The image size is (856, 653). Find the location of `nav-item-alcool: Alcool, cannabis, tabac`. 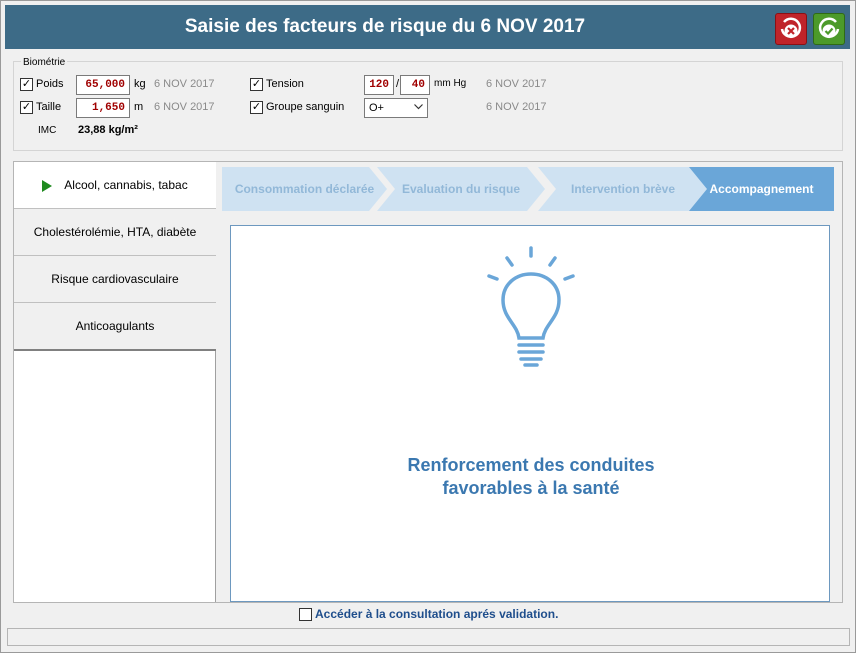

nav-item-alcool: Alcool, cannabis, tabac is located at coordinates (115, 185).